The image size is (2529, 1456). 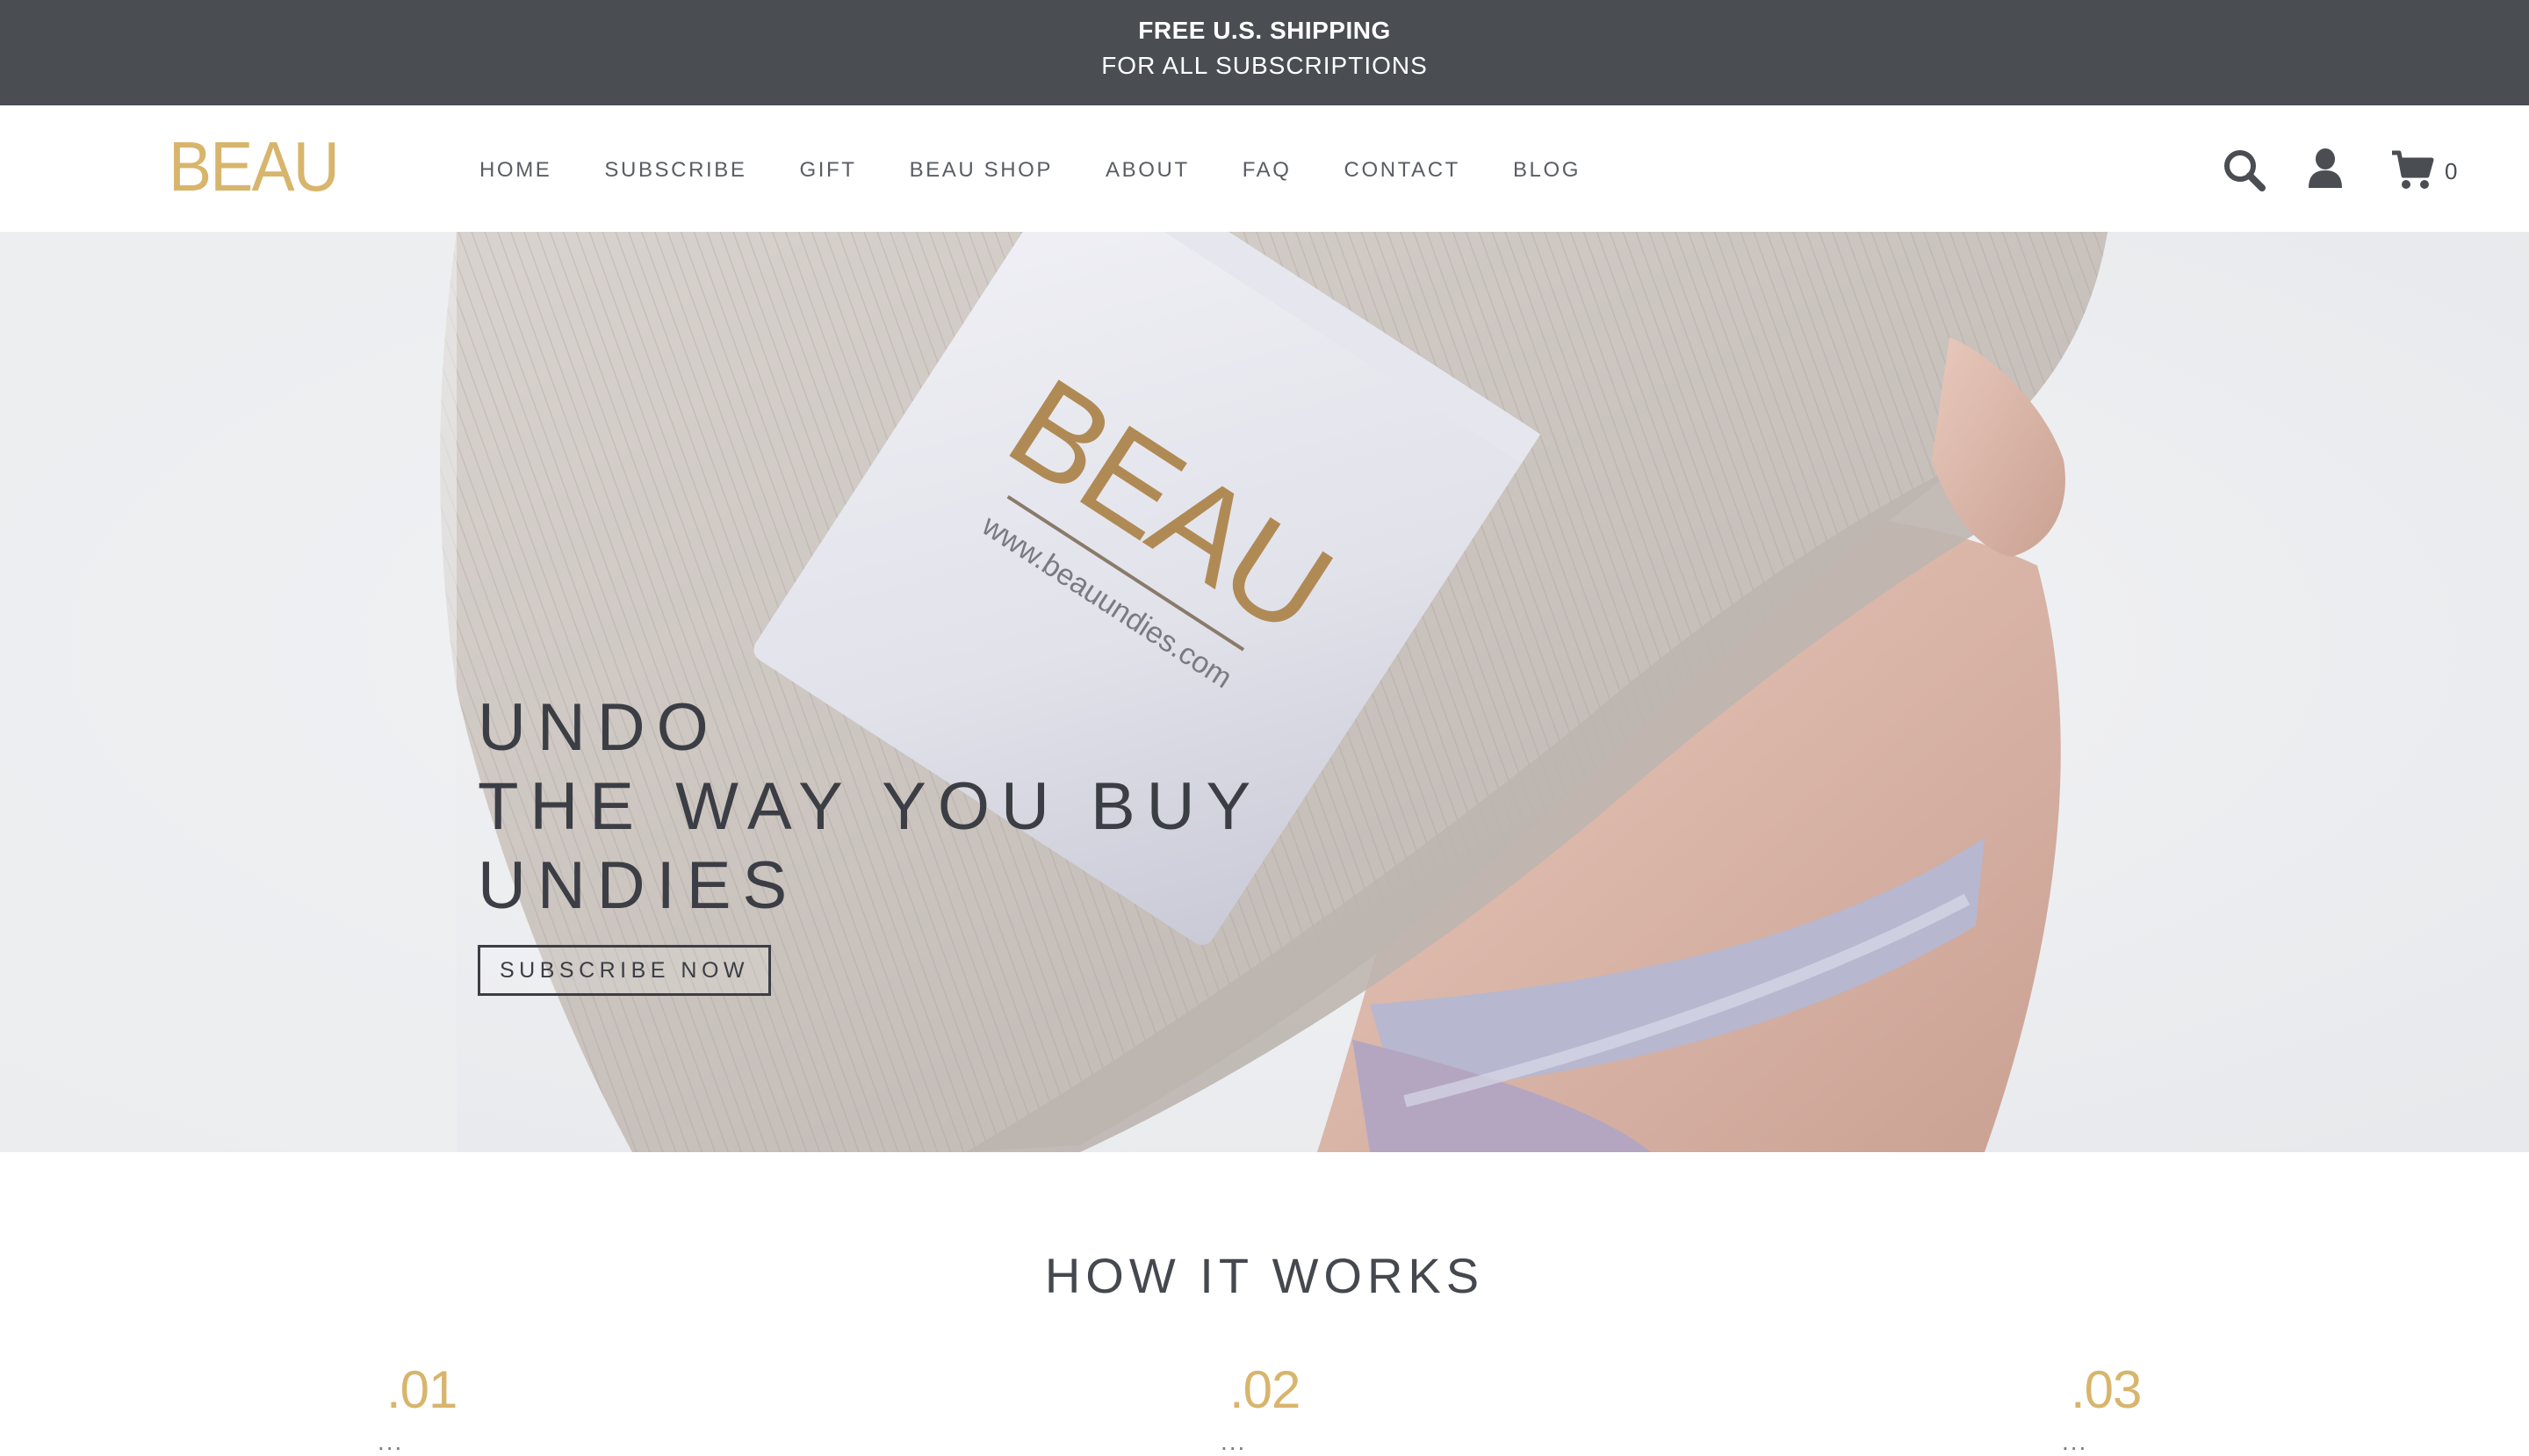 I want to click on announcement-bar: FREE U.S. SHIPPING FOR ALL SUBSCRIPTIONS, so click(x=1265, y=52).